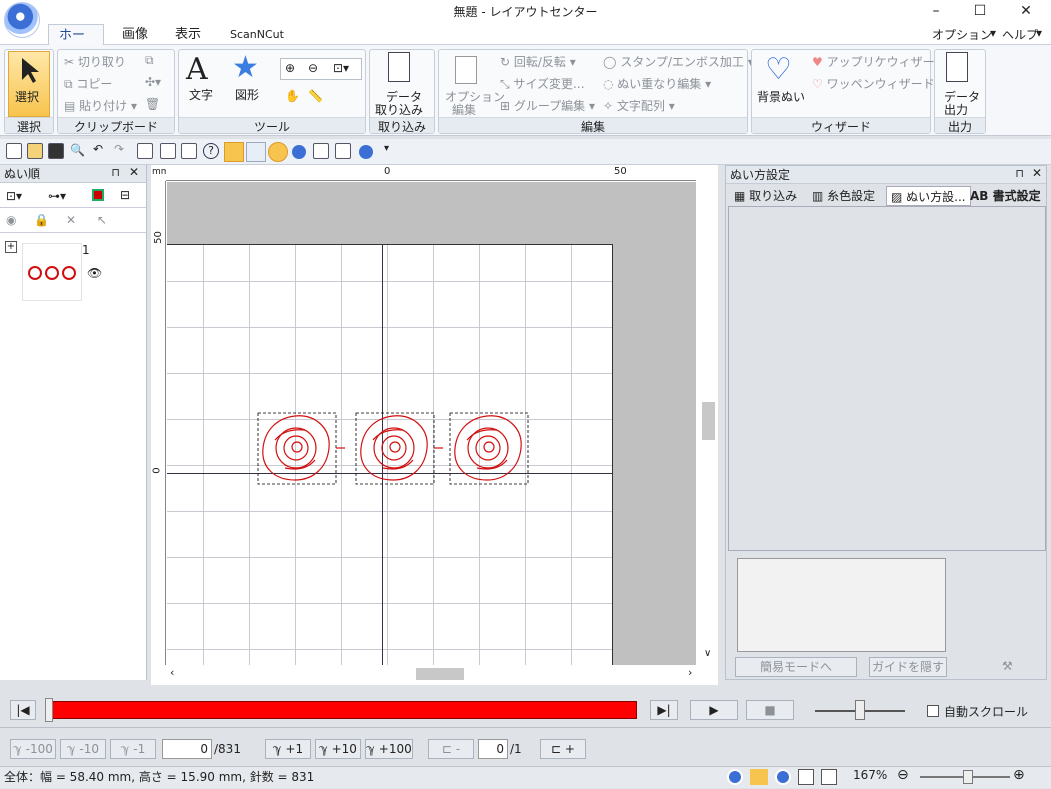 This screenshot has height=789, width=1051. Describe the element at coordinates (94, 273) in the screenshot. I see `item-visible-eye-icon: 👁` at that location.